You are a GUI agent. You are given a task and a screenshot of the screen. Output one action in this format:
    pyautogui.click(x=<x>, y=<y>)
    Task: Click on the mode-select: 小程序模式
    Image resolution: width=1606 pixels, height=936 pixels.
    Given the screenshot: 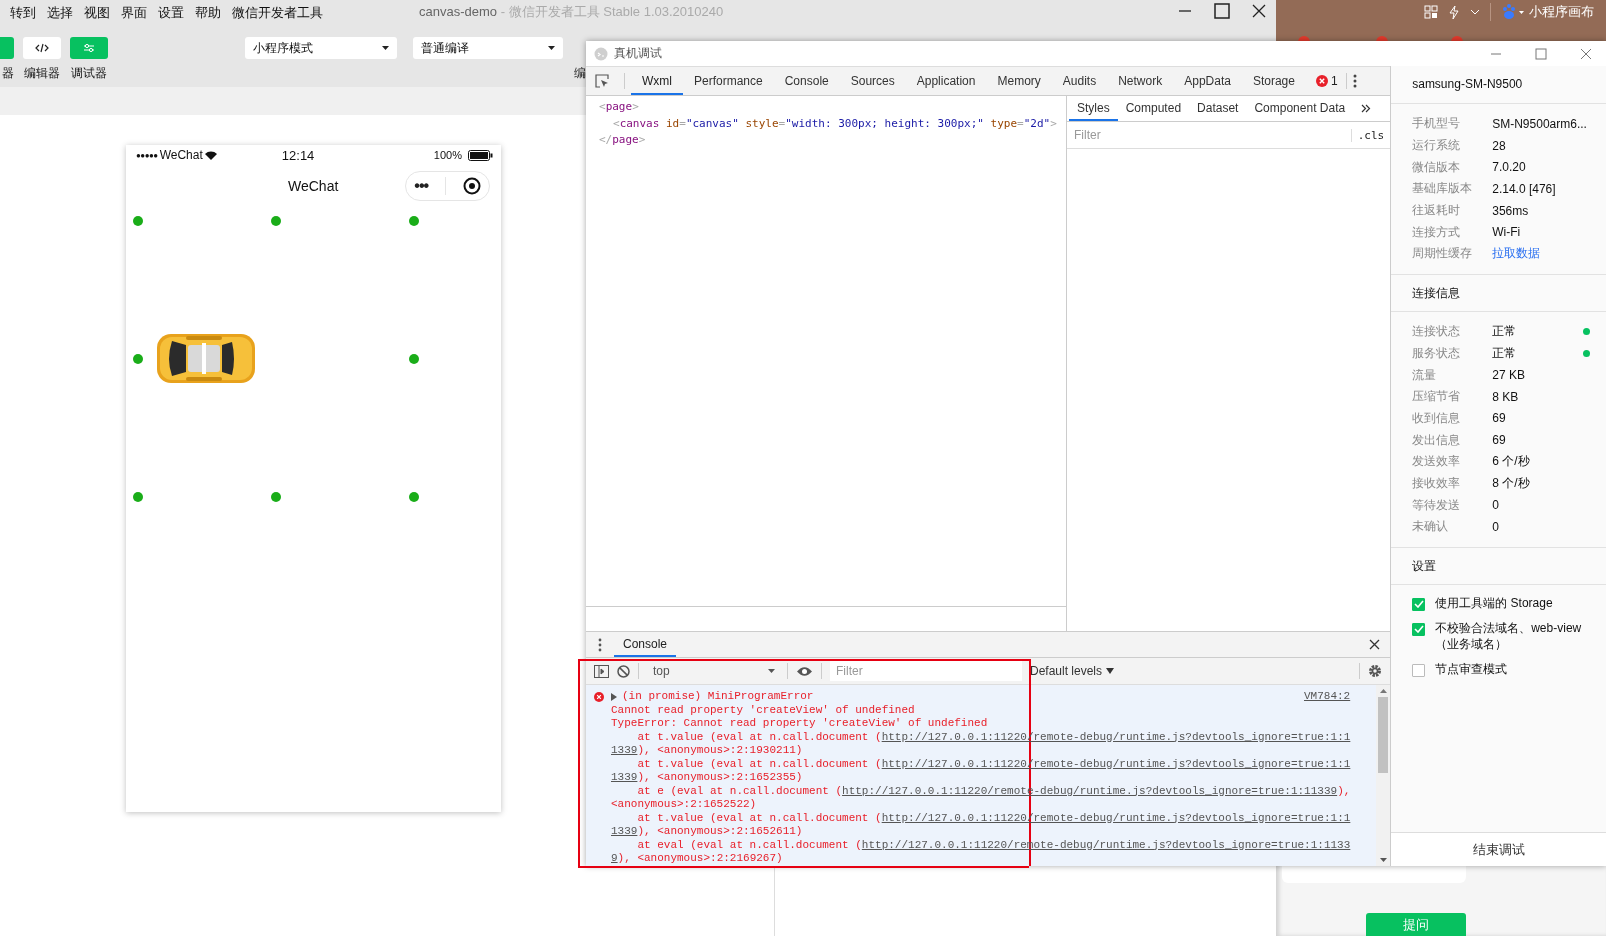 What is the action you would take?
    pyautogui.click(x=321, y=48)
    